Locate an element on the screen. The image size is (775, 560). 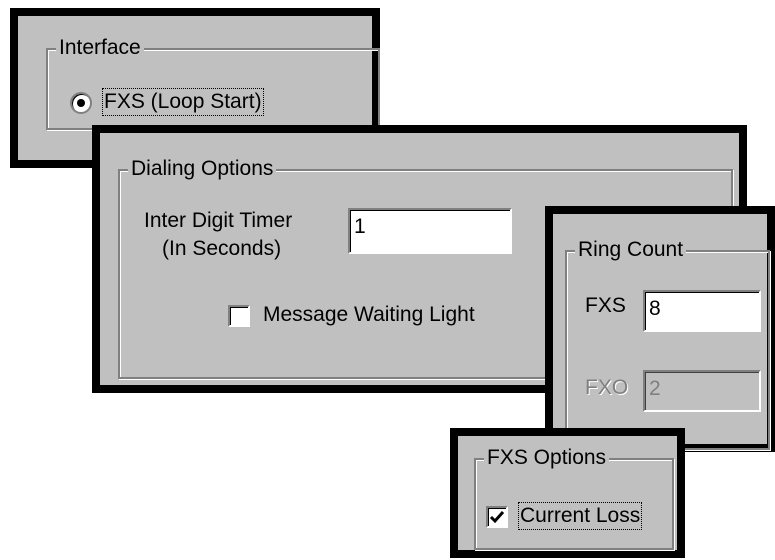
inter-digit-timer-input: 1 is located at coordinates (430, 231).